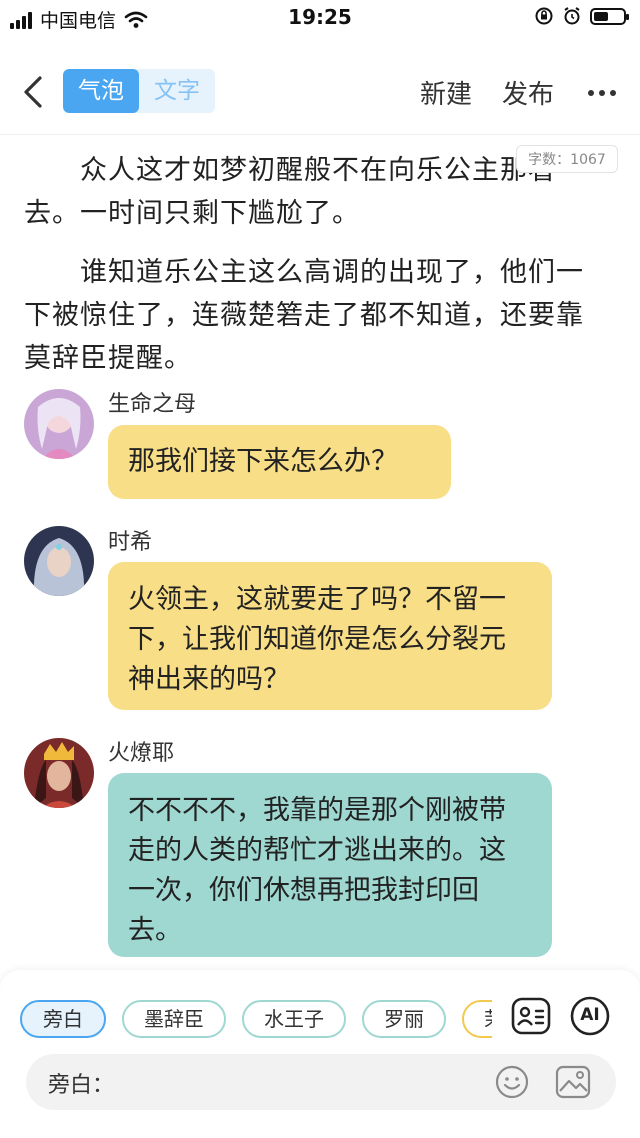 This screenshot has width=640, height=1138. Describe the element at coordinates (177, 91) in the screenshot. I see `tab-text: 文字` at that location.